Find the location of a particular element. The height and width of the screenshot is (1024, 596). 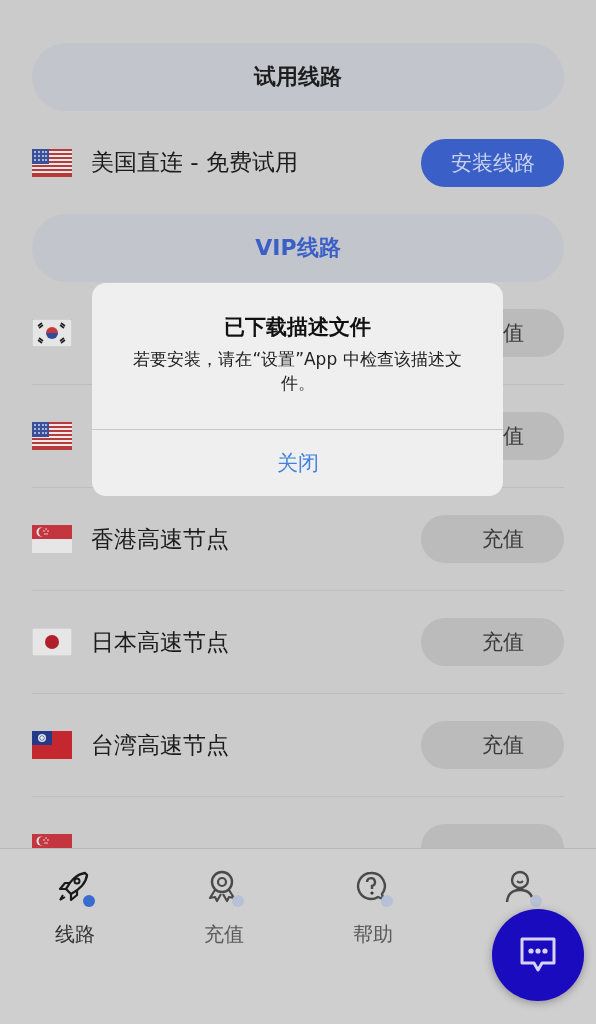

line-name: 美国直连 - 免费试用 is located at coordinates (195, 162).